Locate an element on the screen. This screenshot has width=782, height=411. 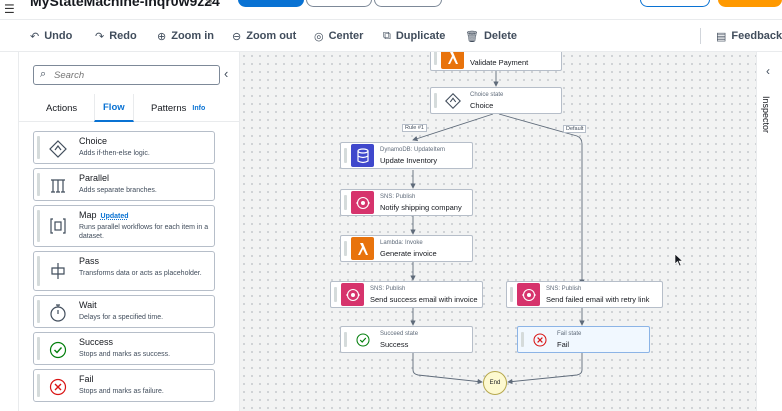
inspector-panel: ‹ Inspector is located at coordinates (769, 231).